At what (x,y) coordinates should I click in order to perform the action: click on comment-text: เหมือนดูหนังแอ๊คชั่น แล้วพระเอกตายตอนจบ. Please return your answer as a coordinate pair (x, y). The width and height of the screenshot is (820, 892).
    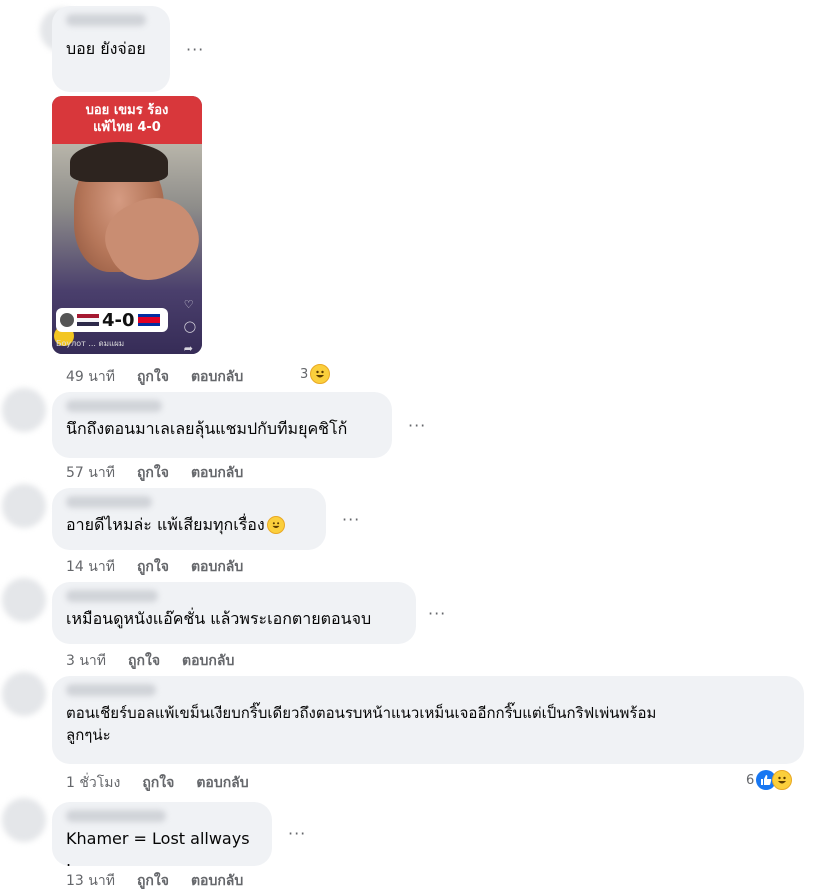
    Looking at the image, I should click on (219, 618).